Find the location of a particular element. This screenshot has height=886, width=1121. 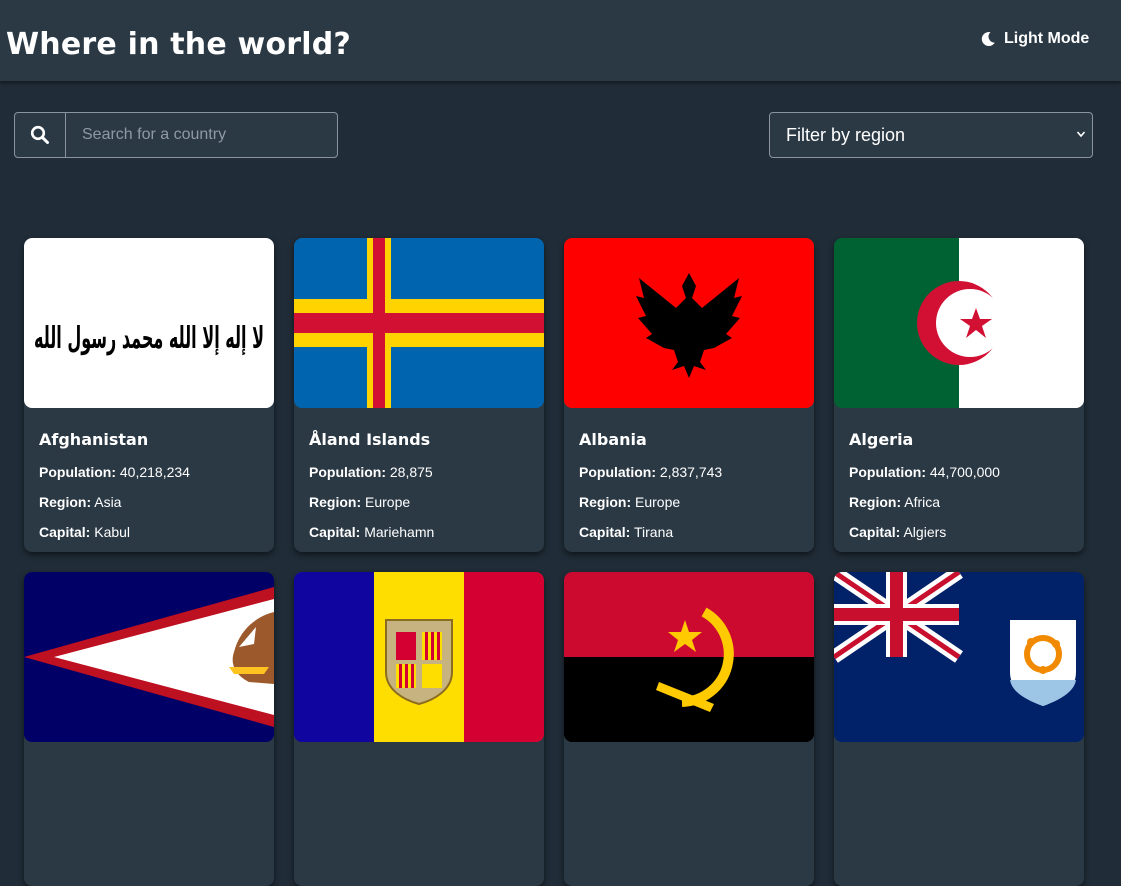

region-stat: Region: Africa is located at coordinates (895, 502).